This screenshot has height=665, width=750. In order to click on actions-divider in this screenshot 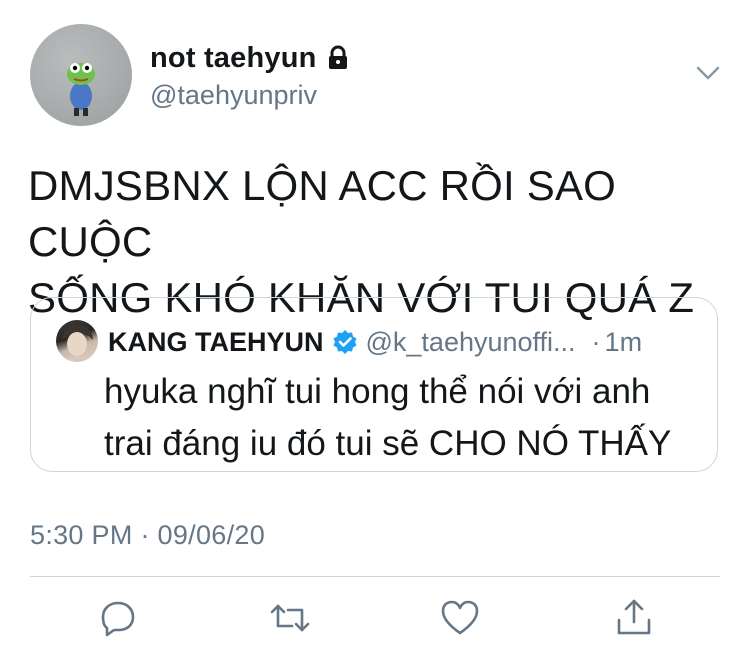, I will do `click(375, 576)`.